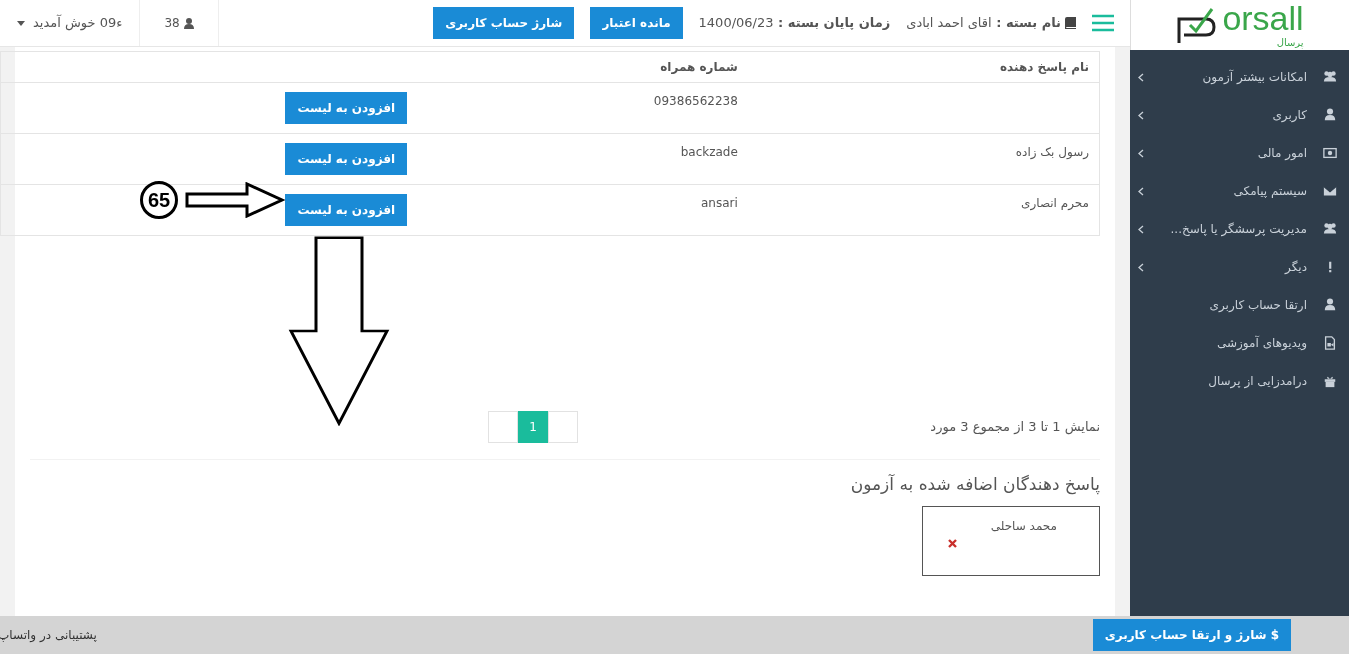 The image size is (1349, 654). What do you see at coordinates (1055, 203) in the screenshot?
I see `table-cell: محرم انصاری` at bounding box center [1055, 203].